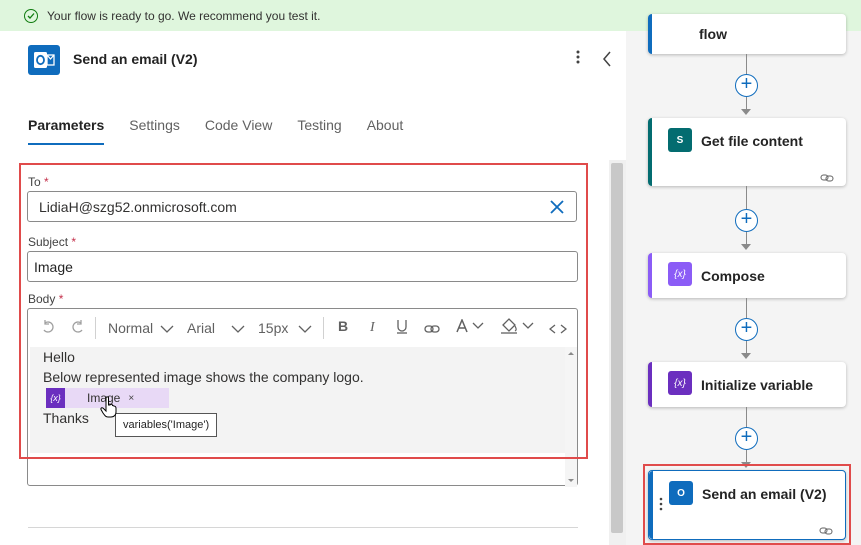 This screenshot has height=545, width=861. Describe the element at coordinates (31, 15) in the screenshot. I see `checkmark-icon` at that location.